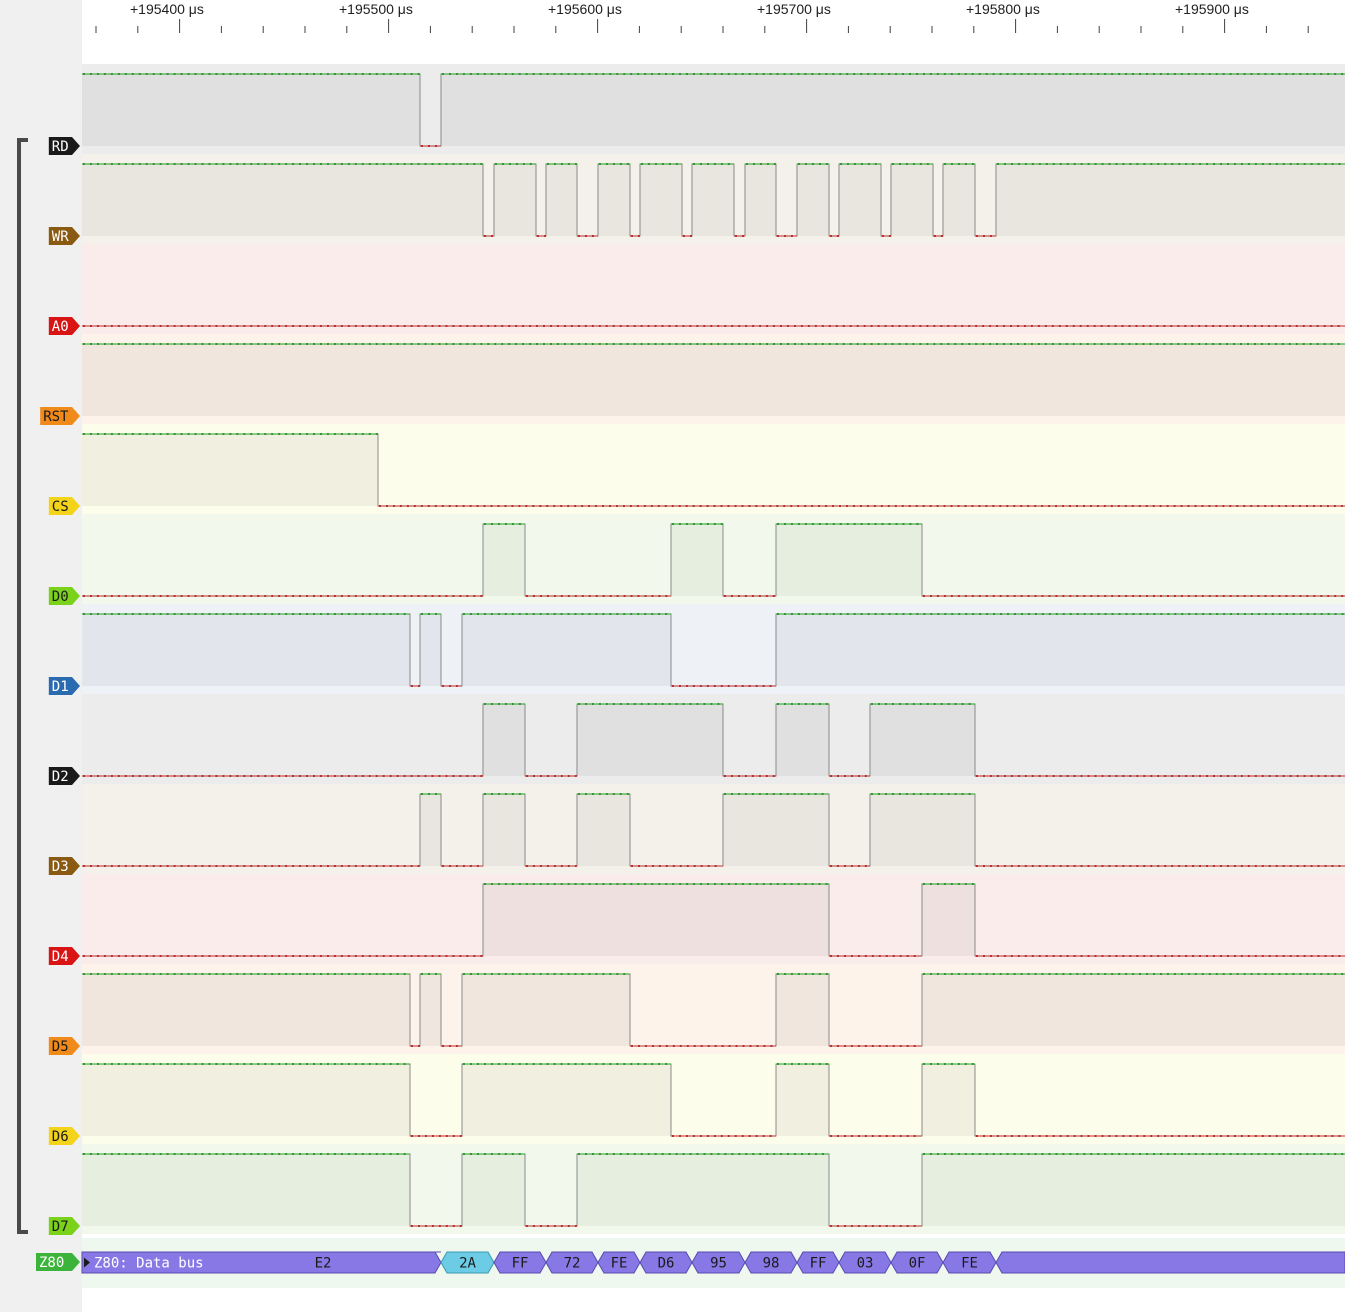  What do you see at coordinates (696, 469) in the screenshot?
I see `channel-row-cs: CS` at bounding box center [696, 469].